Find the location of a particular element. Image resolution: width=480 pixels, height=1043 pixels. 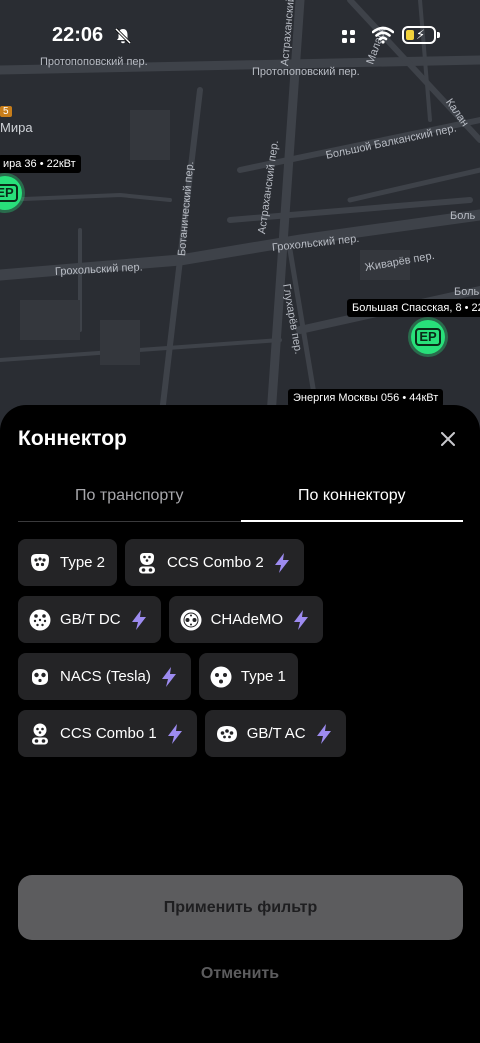

station-label: Большая Спасская, 8 • 22 is located at coordinates (413, 308).